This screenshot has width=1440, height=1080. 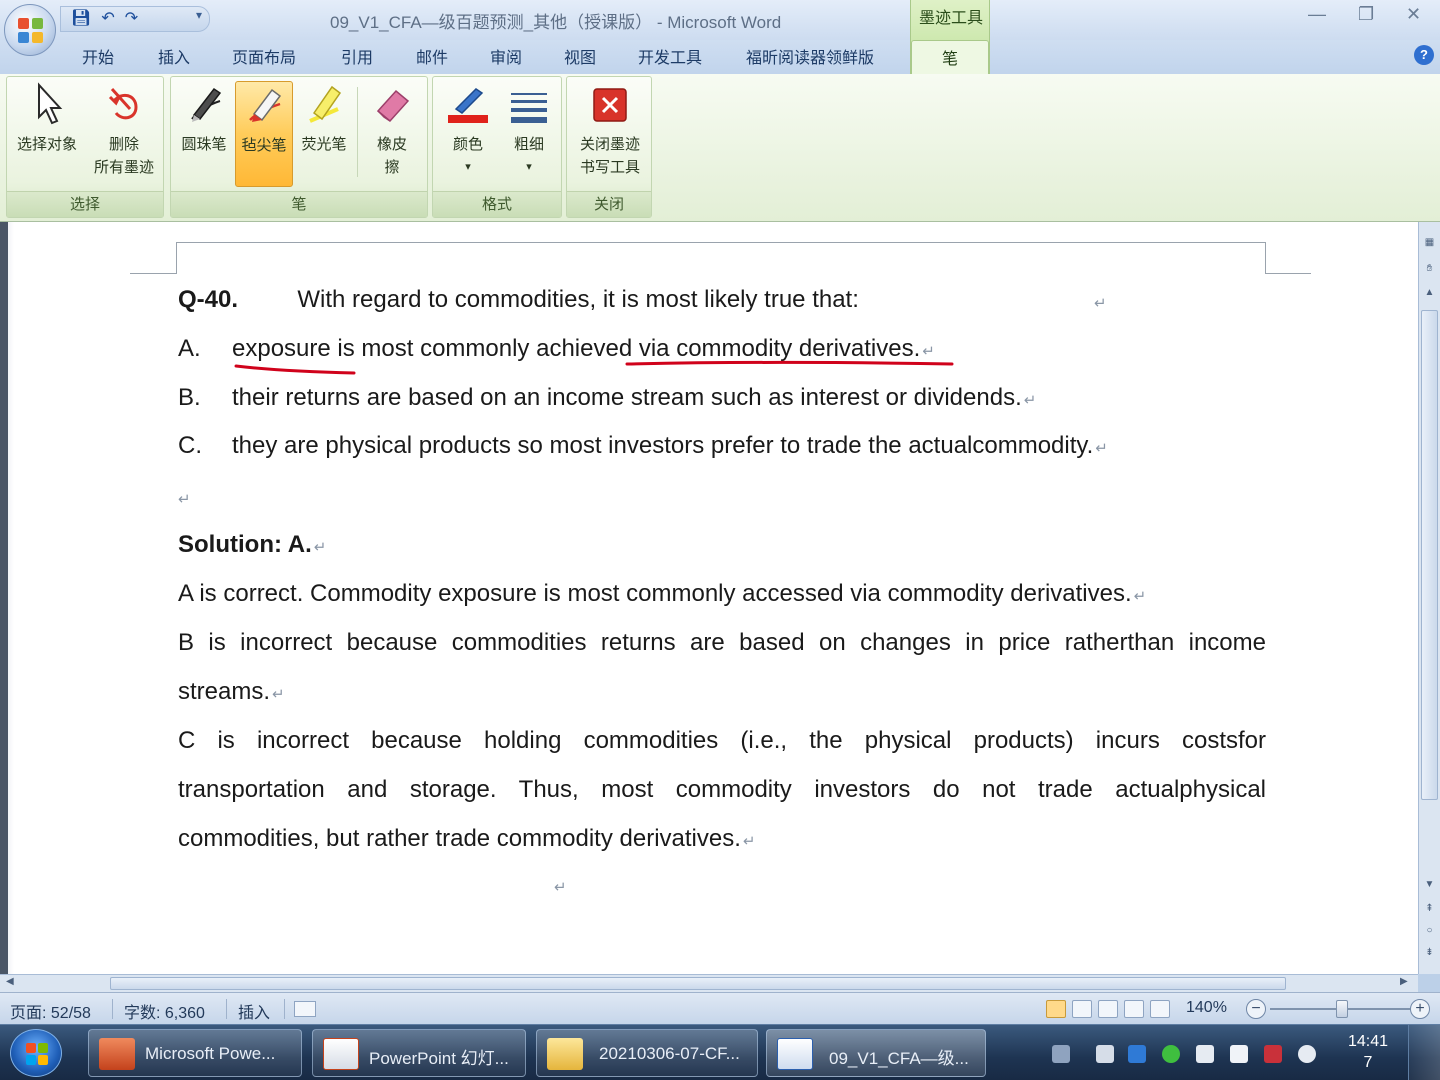 I want to click on action-center-flag-icon, so click(x=1239, y=1054).